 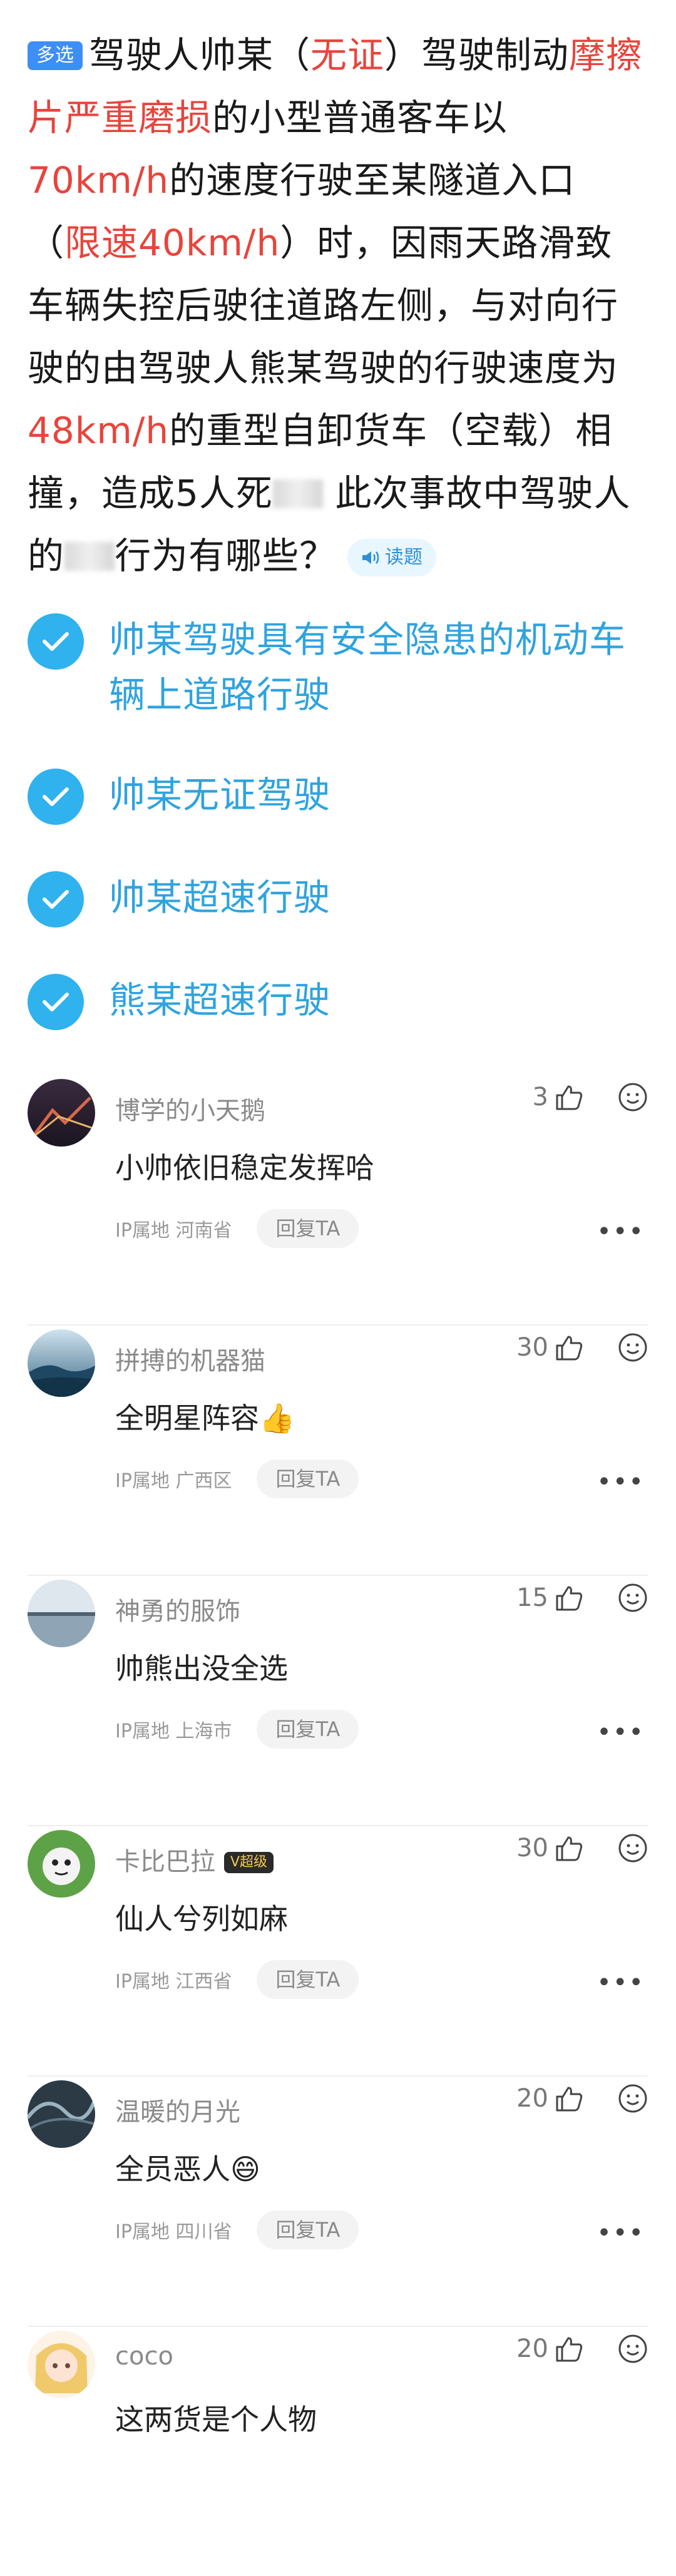 What do you see at coordinates (99, 181) in the screenshot?
I see `question-highlight: 70km/h` at bounding box center [99, 181].